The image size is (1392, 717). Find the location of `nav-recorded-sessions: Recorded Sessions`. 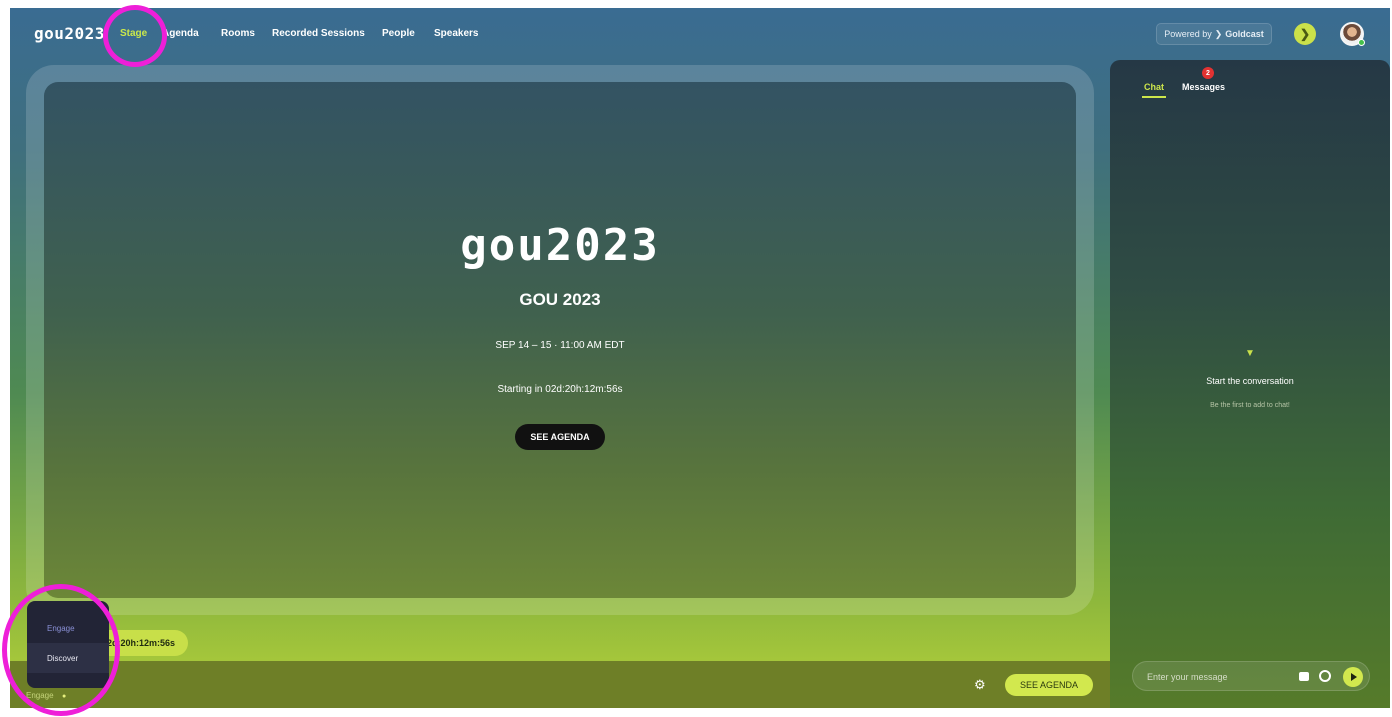

nav-recorded-sessions: Recorded Sessions is located at coordinates (318, 33).